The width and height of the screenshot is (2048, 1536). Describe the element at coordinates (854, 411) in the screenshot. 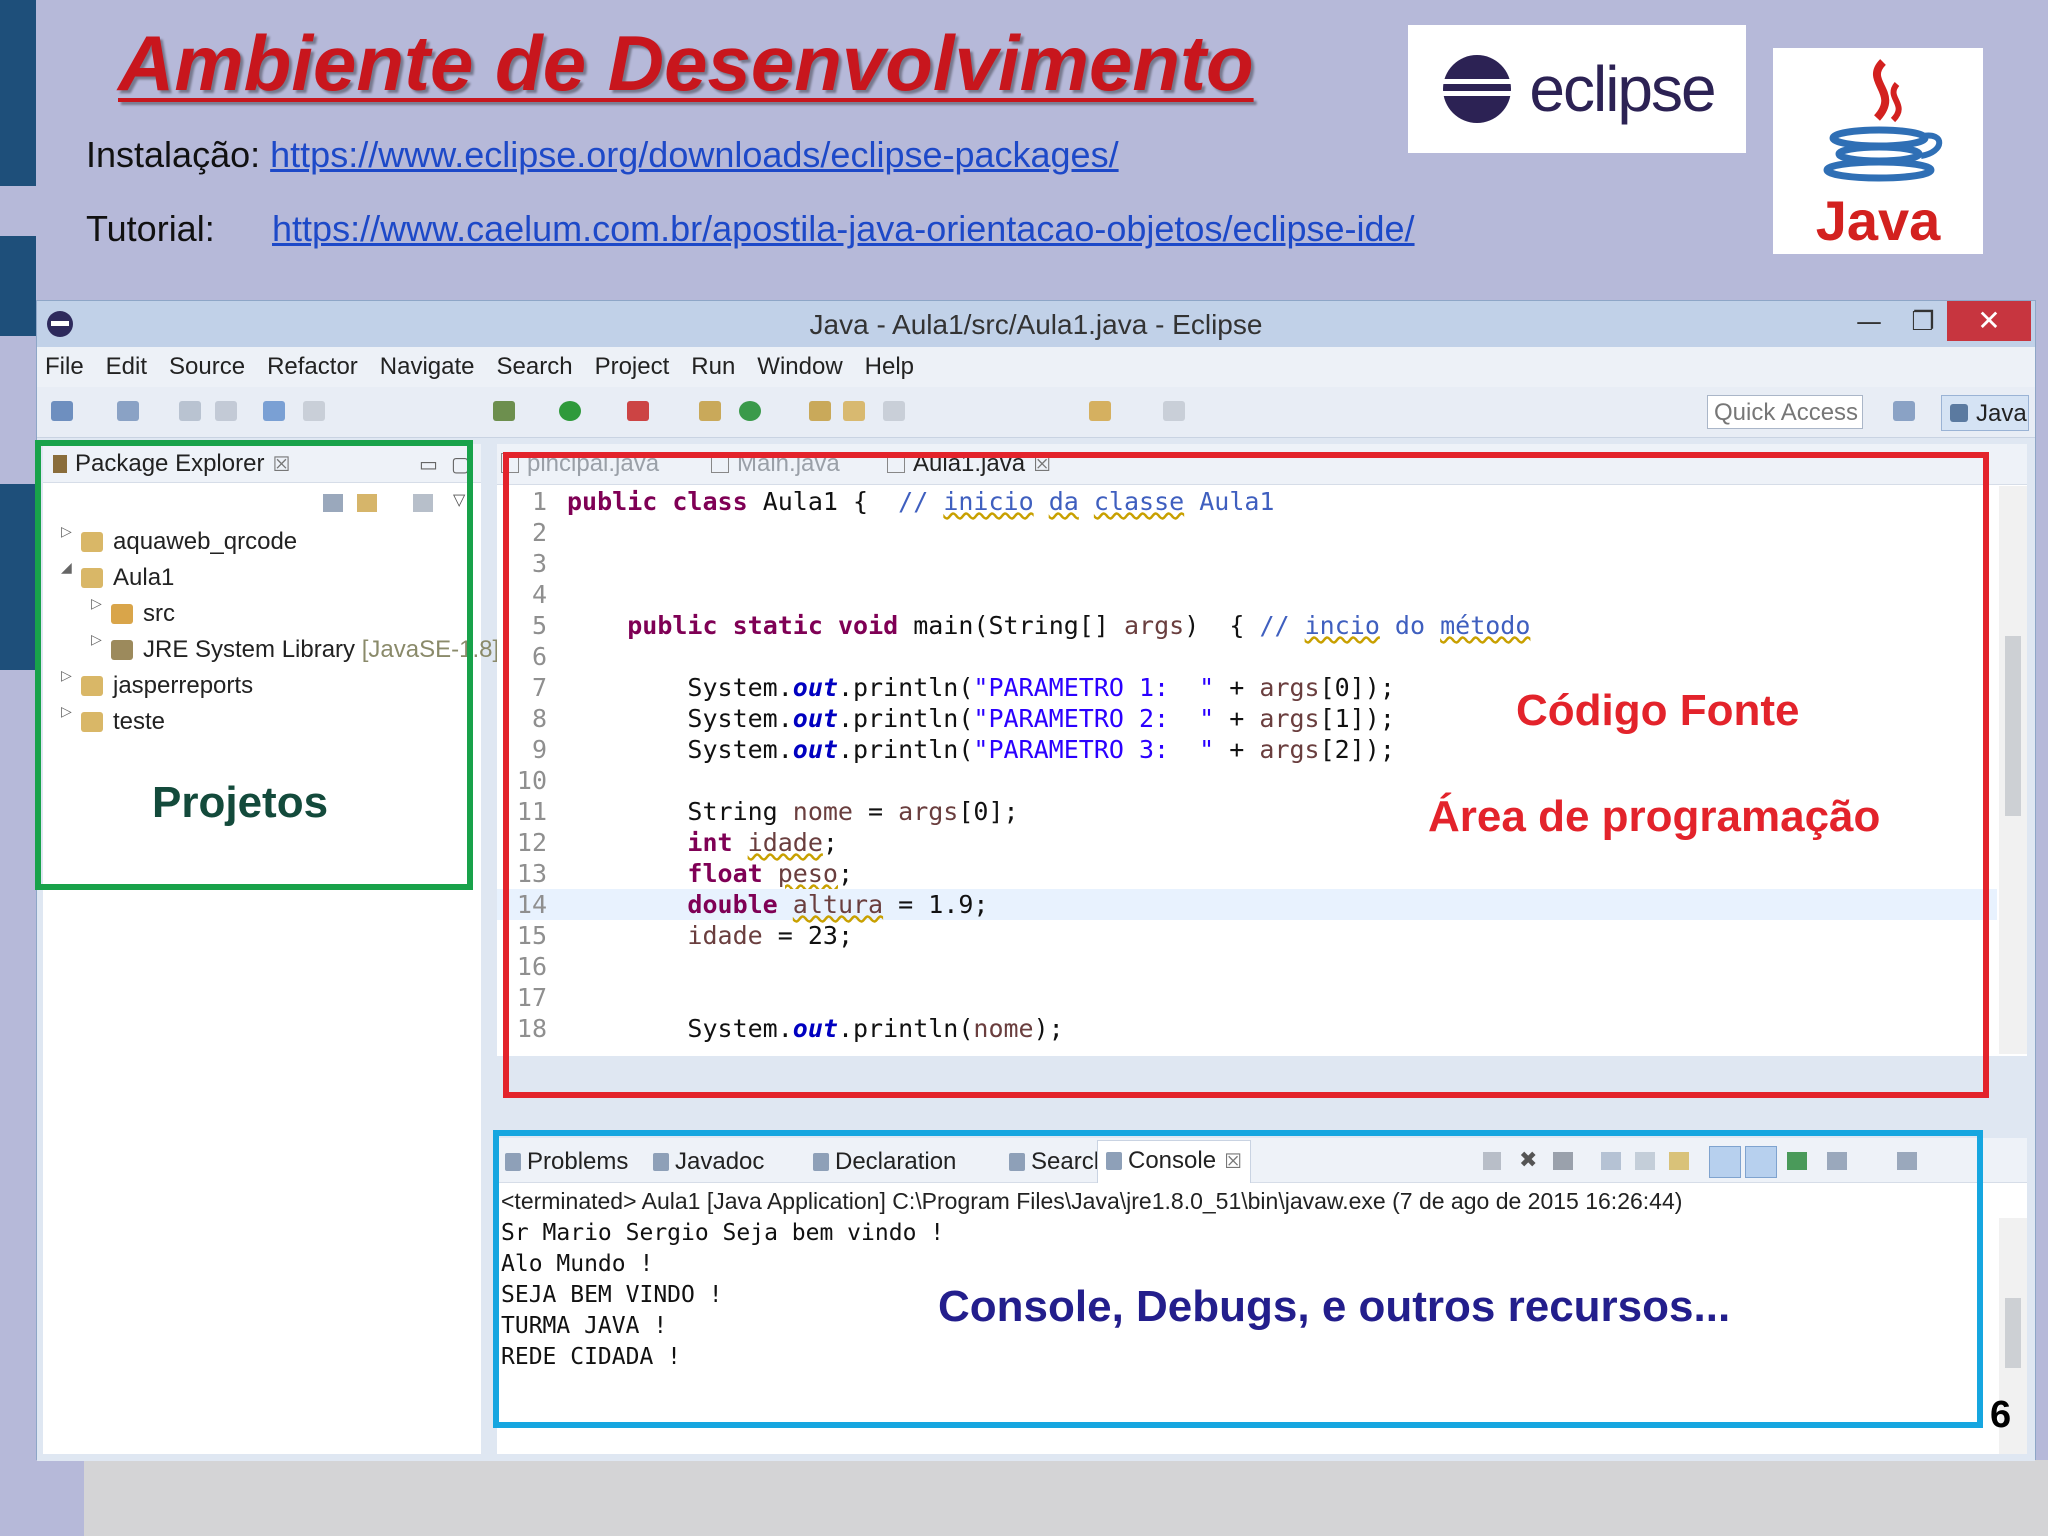

I see `open-folder-icon` at that location.